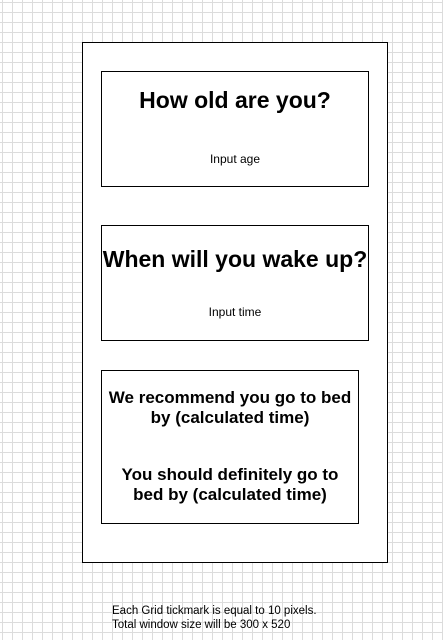  Describe the element at coordinates (235, 100) in the screenshot. I see `age-question-heading: How old are you?` at that location.